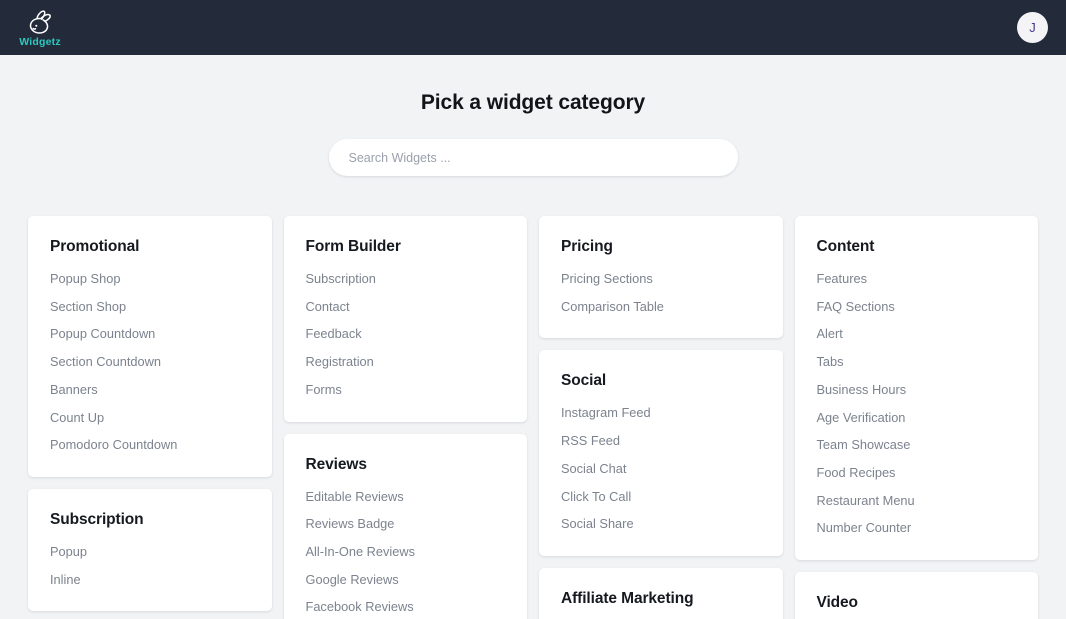 This screenshot has width=1066, height=619. Describe the element at coordinates (917, 307) in the screenshot. I see `category-item: FAQ Sections` at that location.